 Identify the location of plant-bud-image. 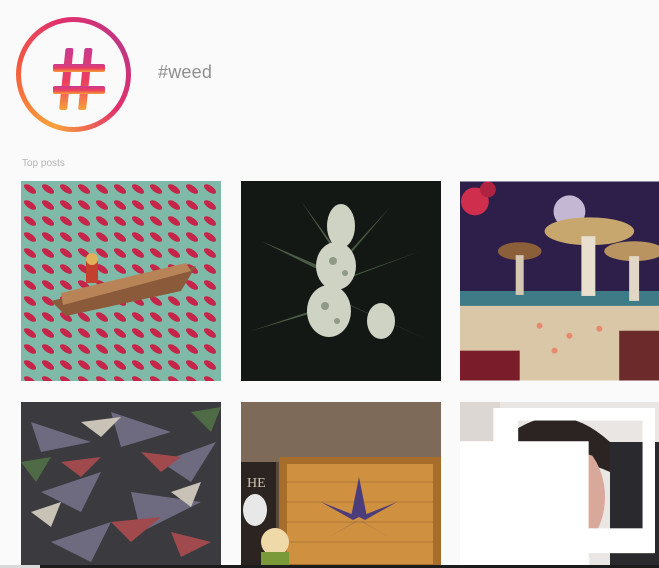
(341, 281).